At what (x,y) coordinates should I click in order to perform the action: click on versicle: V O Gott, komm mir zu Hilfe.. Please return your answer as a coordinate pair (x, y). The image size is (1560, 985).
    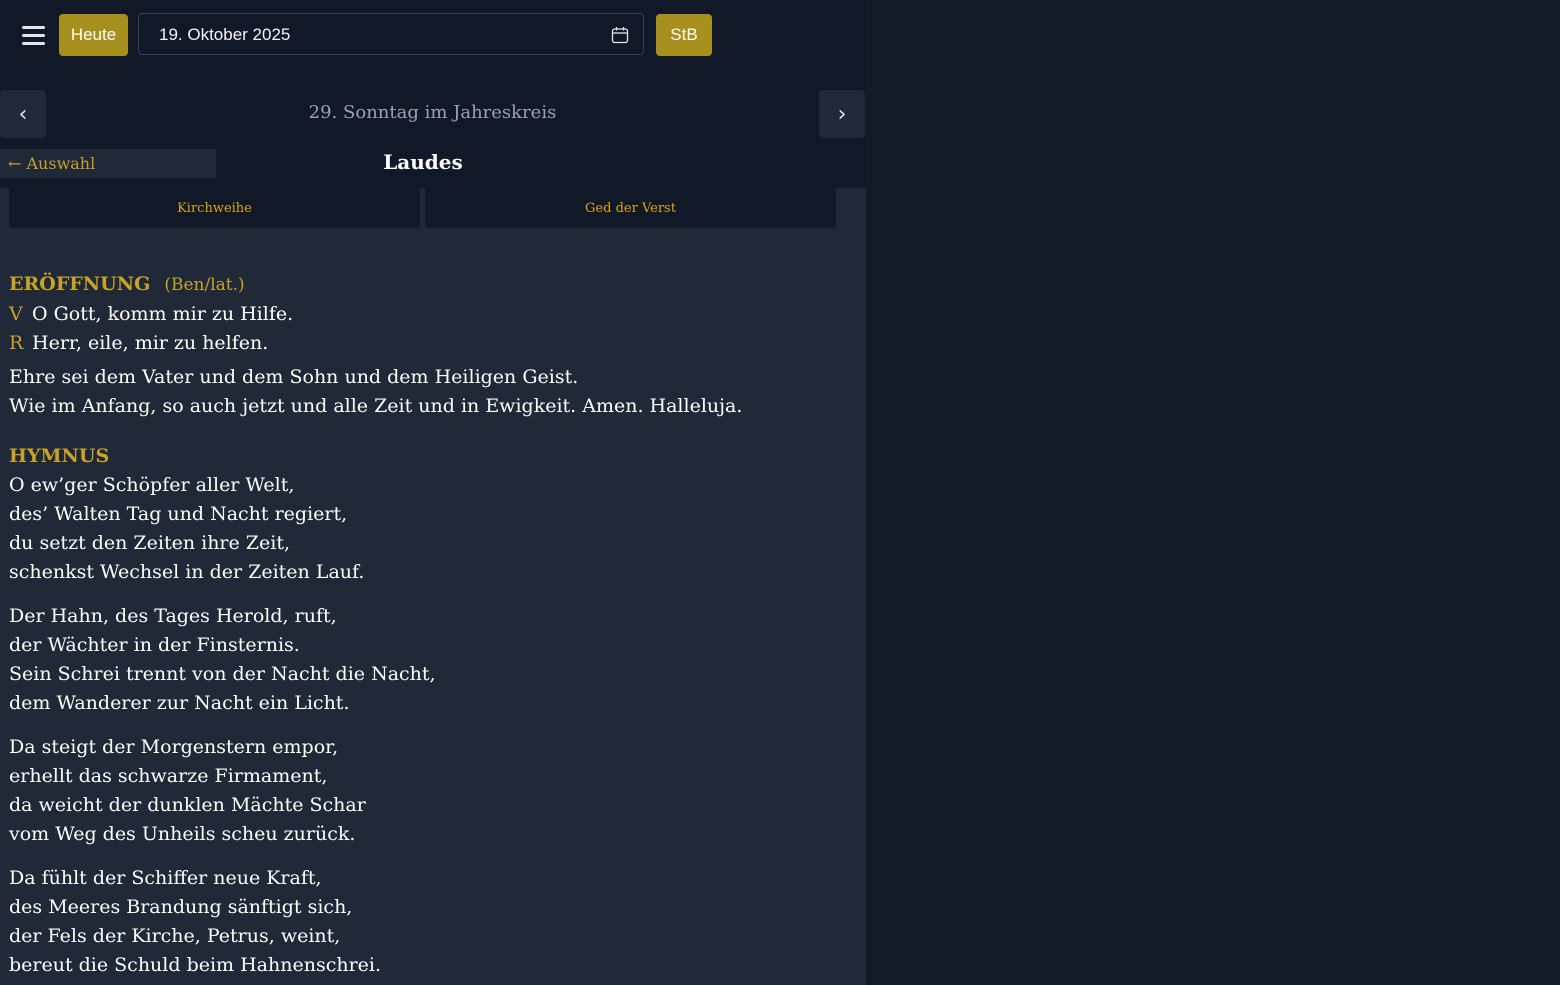
    Looking at the image, I should click on (375, 314).